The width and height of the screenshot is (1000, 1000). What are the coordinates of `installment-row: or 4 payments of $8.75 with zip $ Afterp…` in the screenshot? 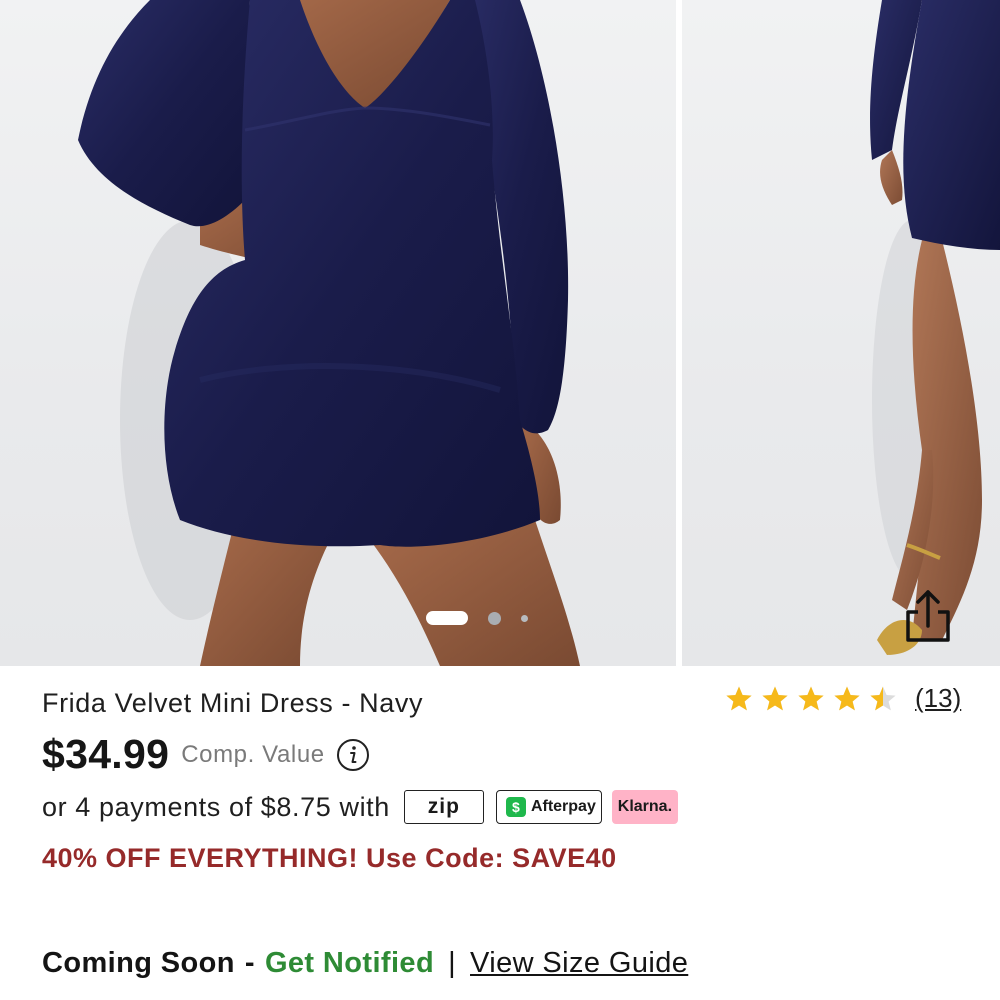 It's located at (360, 807).